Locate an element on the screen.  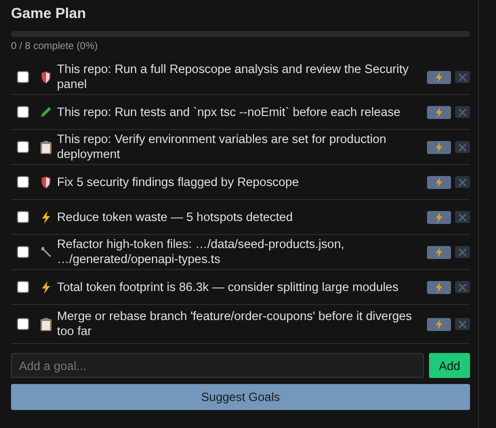
goal-text: Merge or rebase branch 'feature/order-coupons' before it diverges too far is located at coordinates (235, 324).